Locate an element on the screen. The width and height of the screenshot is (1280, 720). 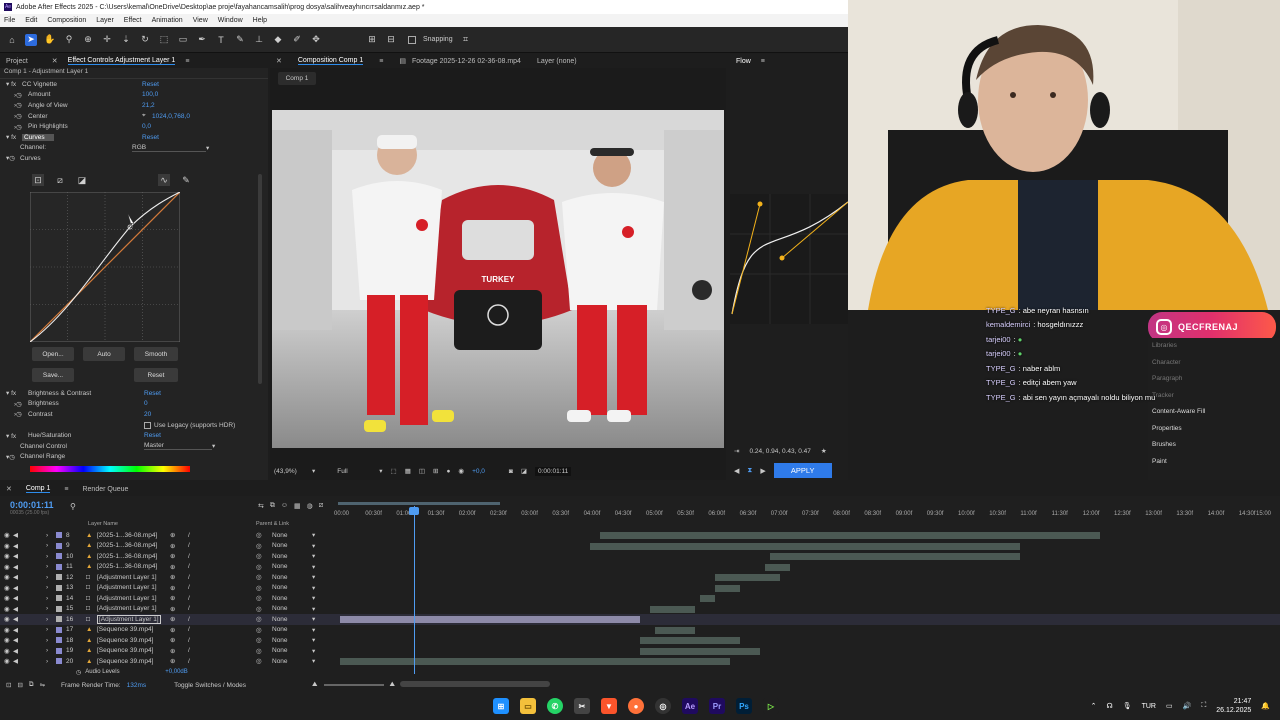
expand-icon: ▾◷ is located at coordinates (13, 158).